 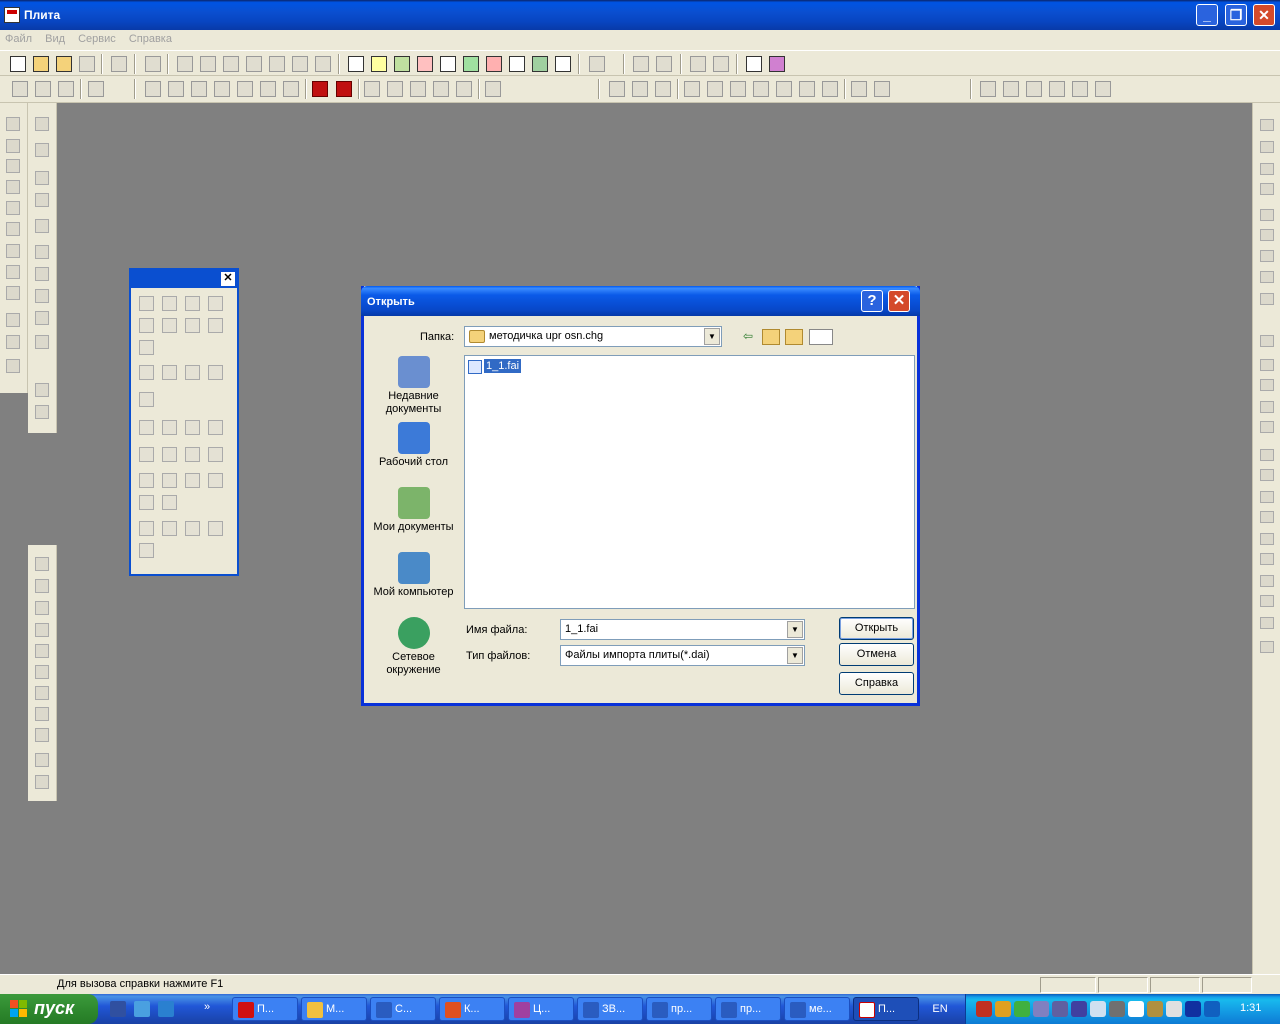 I want to click on ax-icon, so click(x=1267, y=407).